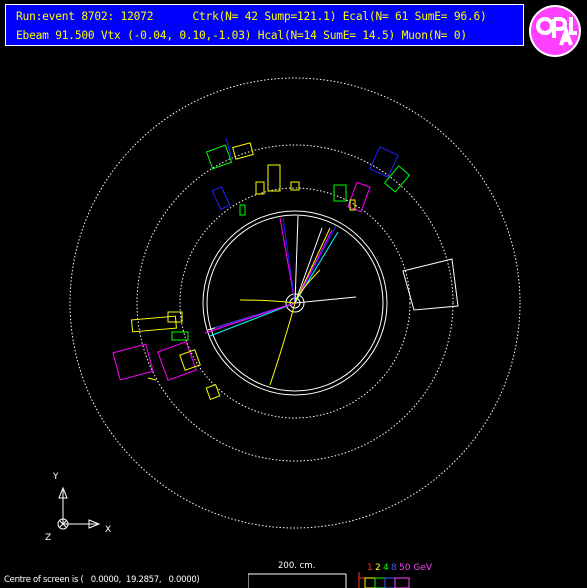  I want to click on y-axis-label: Y, so click(55, 477).